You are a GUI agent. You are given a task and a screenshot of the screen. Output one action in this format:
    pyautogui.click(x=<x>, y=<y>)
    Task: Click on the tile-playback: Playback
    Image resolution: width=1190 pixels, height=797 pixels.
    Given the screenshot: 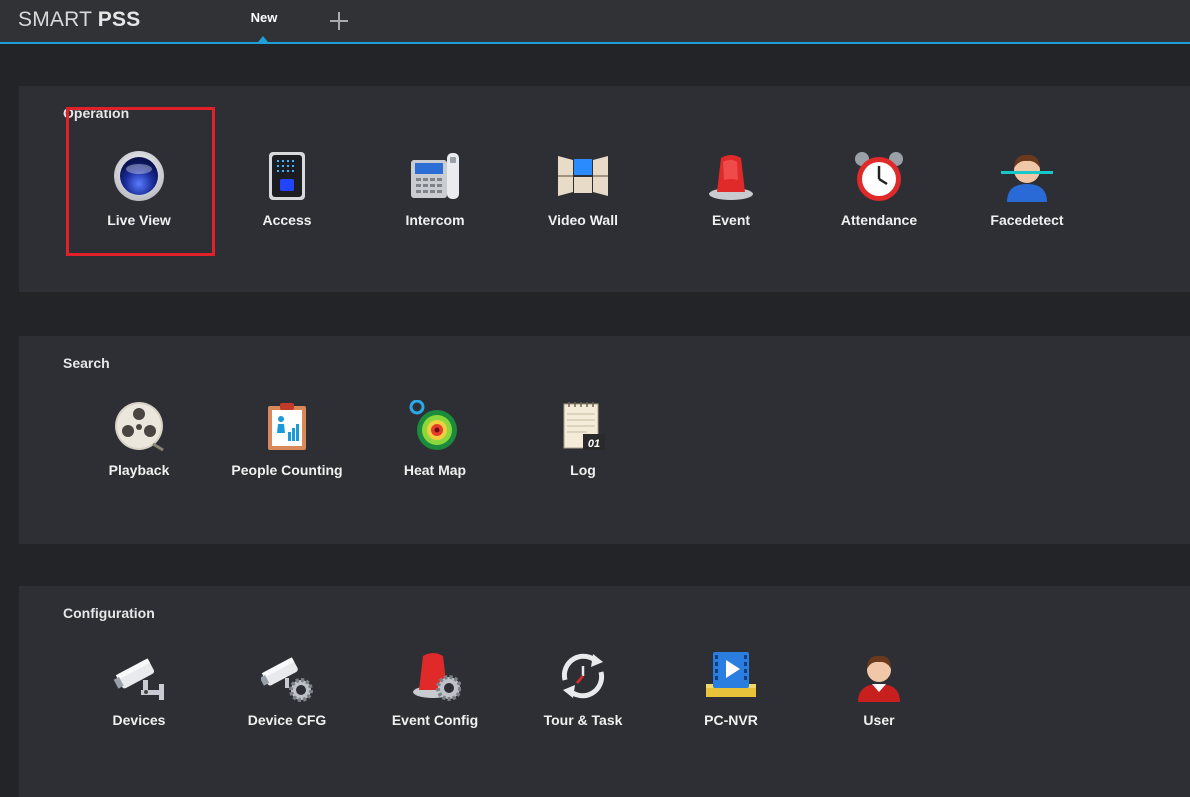 What is the action you would take?
    pyautogui.click(x=139, y=451)
    